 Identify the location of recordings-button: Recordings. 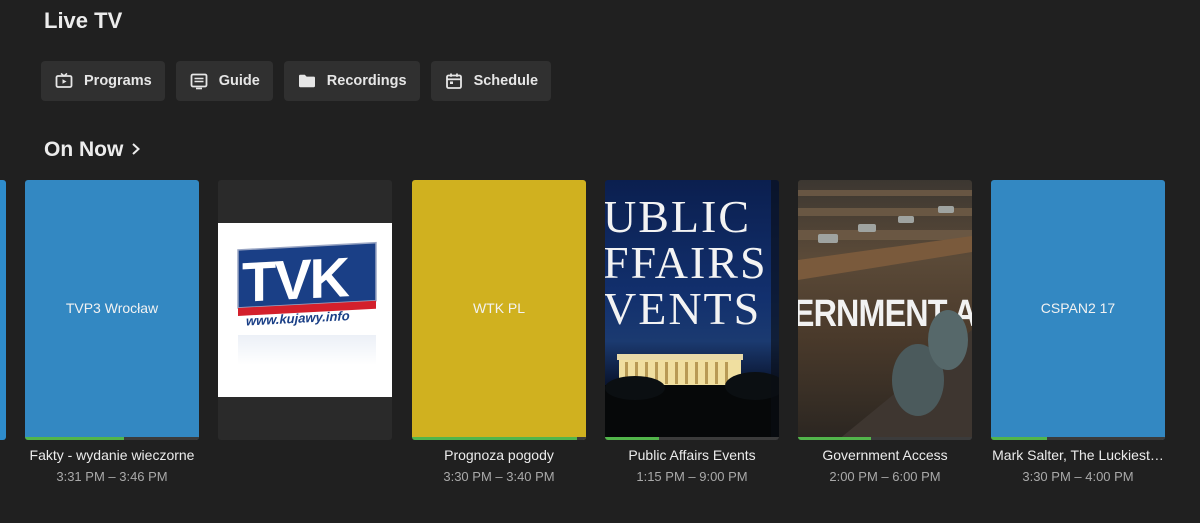
(351, 81).